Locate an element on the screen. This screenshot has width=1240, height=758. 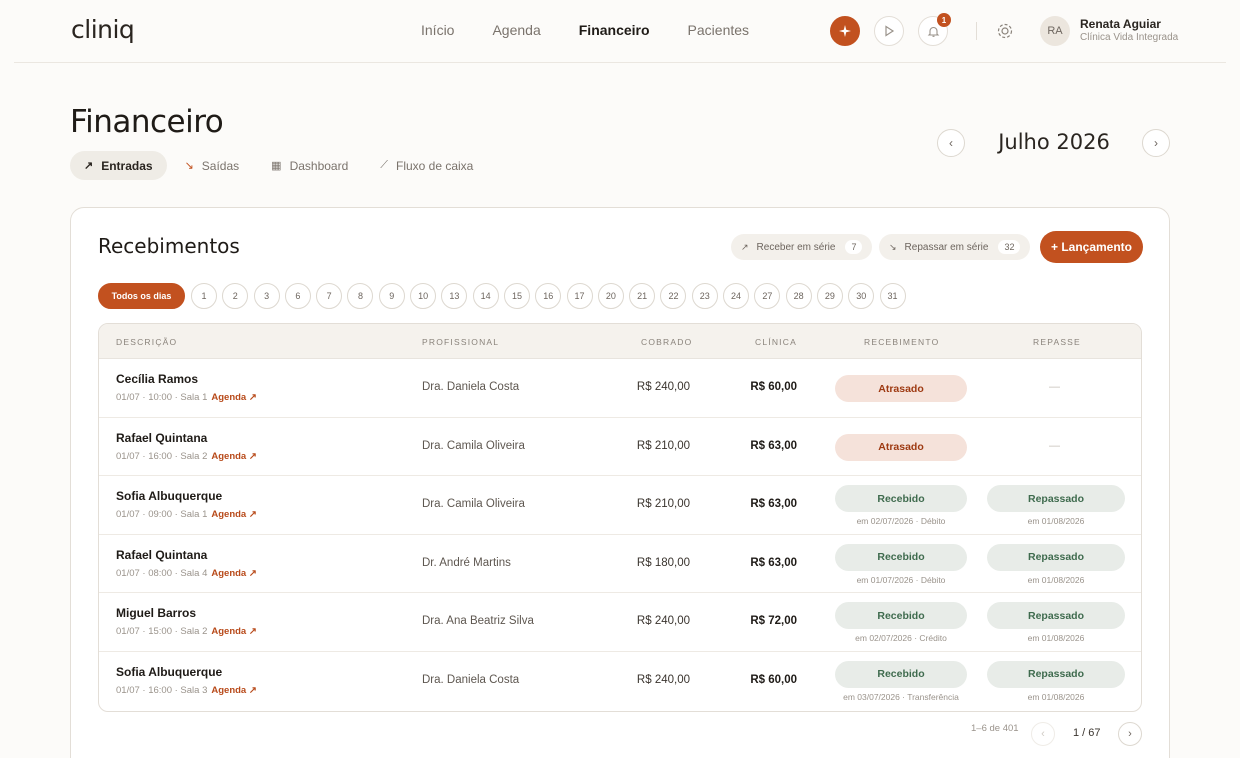
day-21: 21 is located at coordinates (642, 296).